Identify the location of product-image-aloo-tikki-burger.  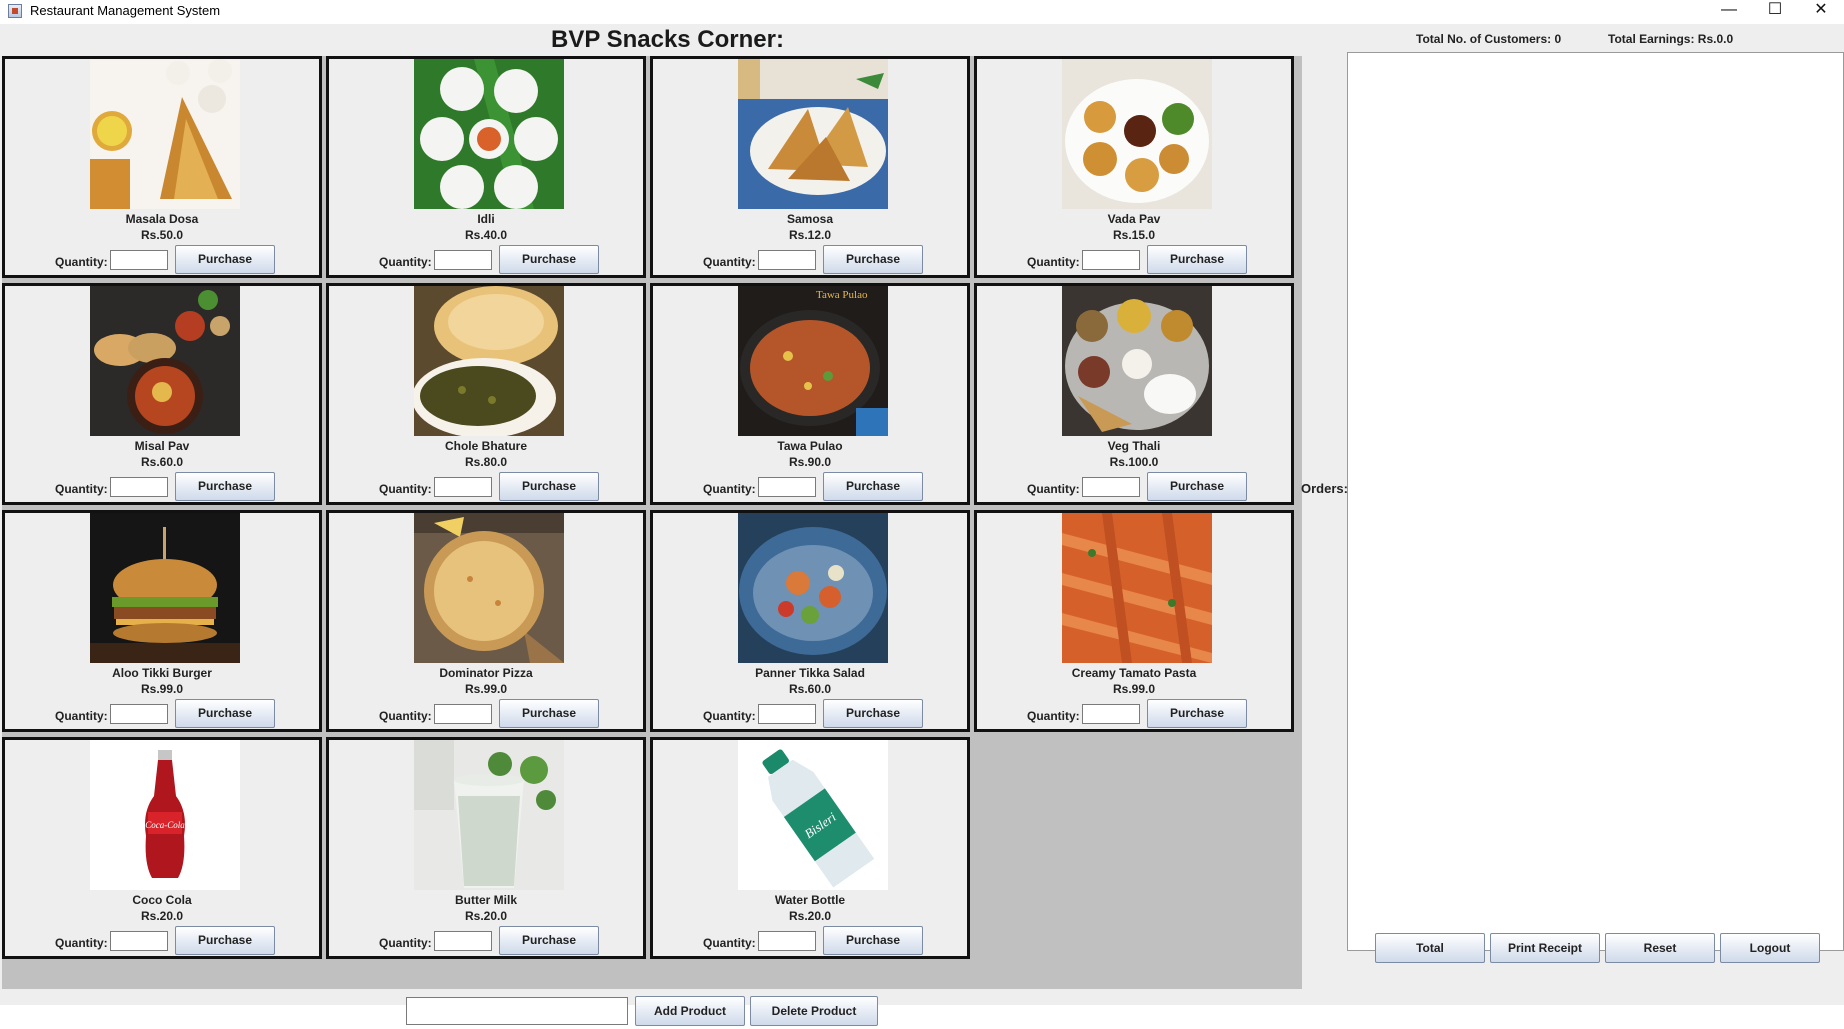
(165, 588).